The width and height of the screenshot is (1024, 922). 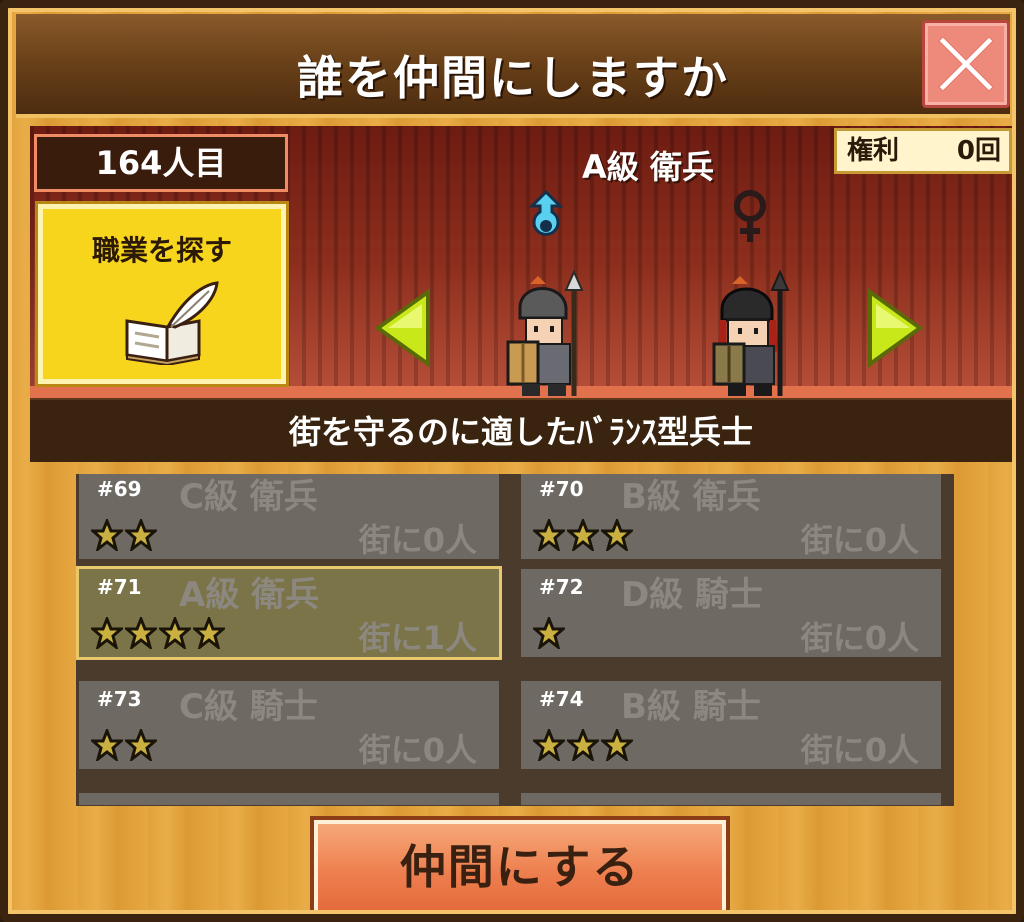 I want to click on class-title: C級 騎士, so click(x=248, y=707).